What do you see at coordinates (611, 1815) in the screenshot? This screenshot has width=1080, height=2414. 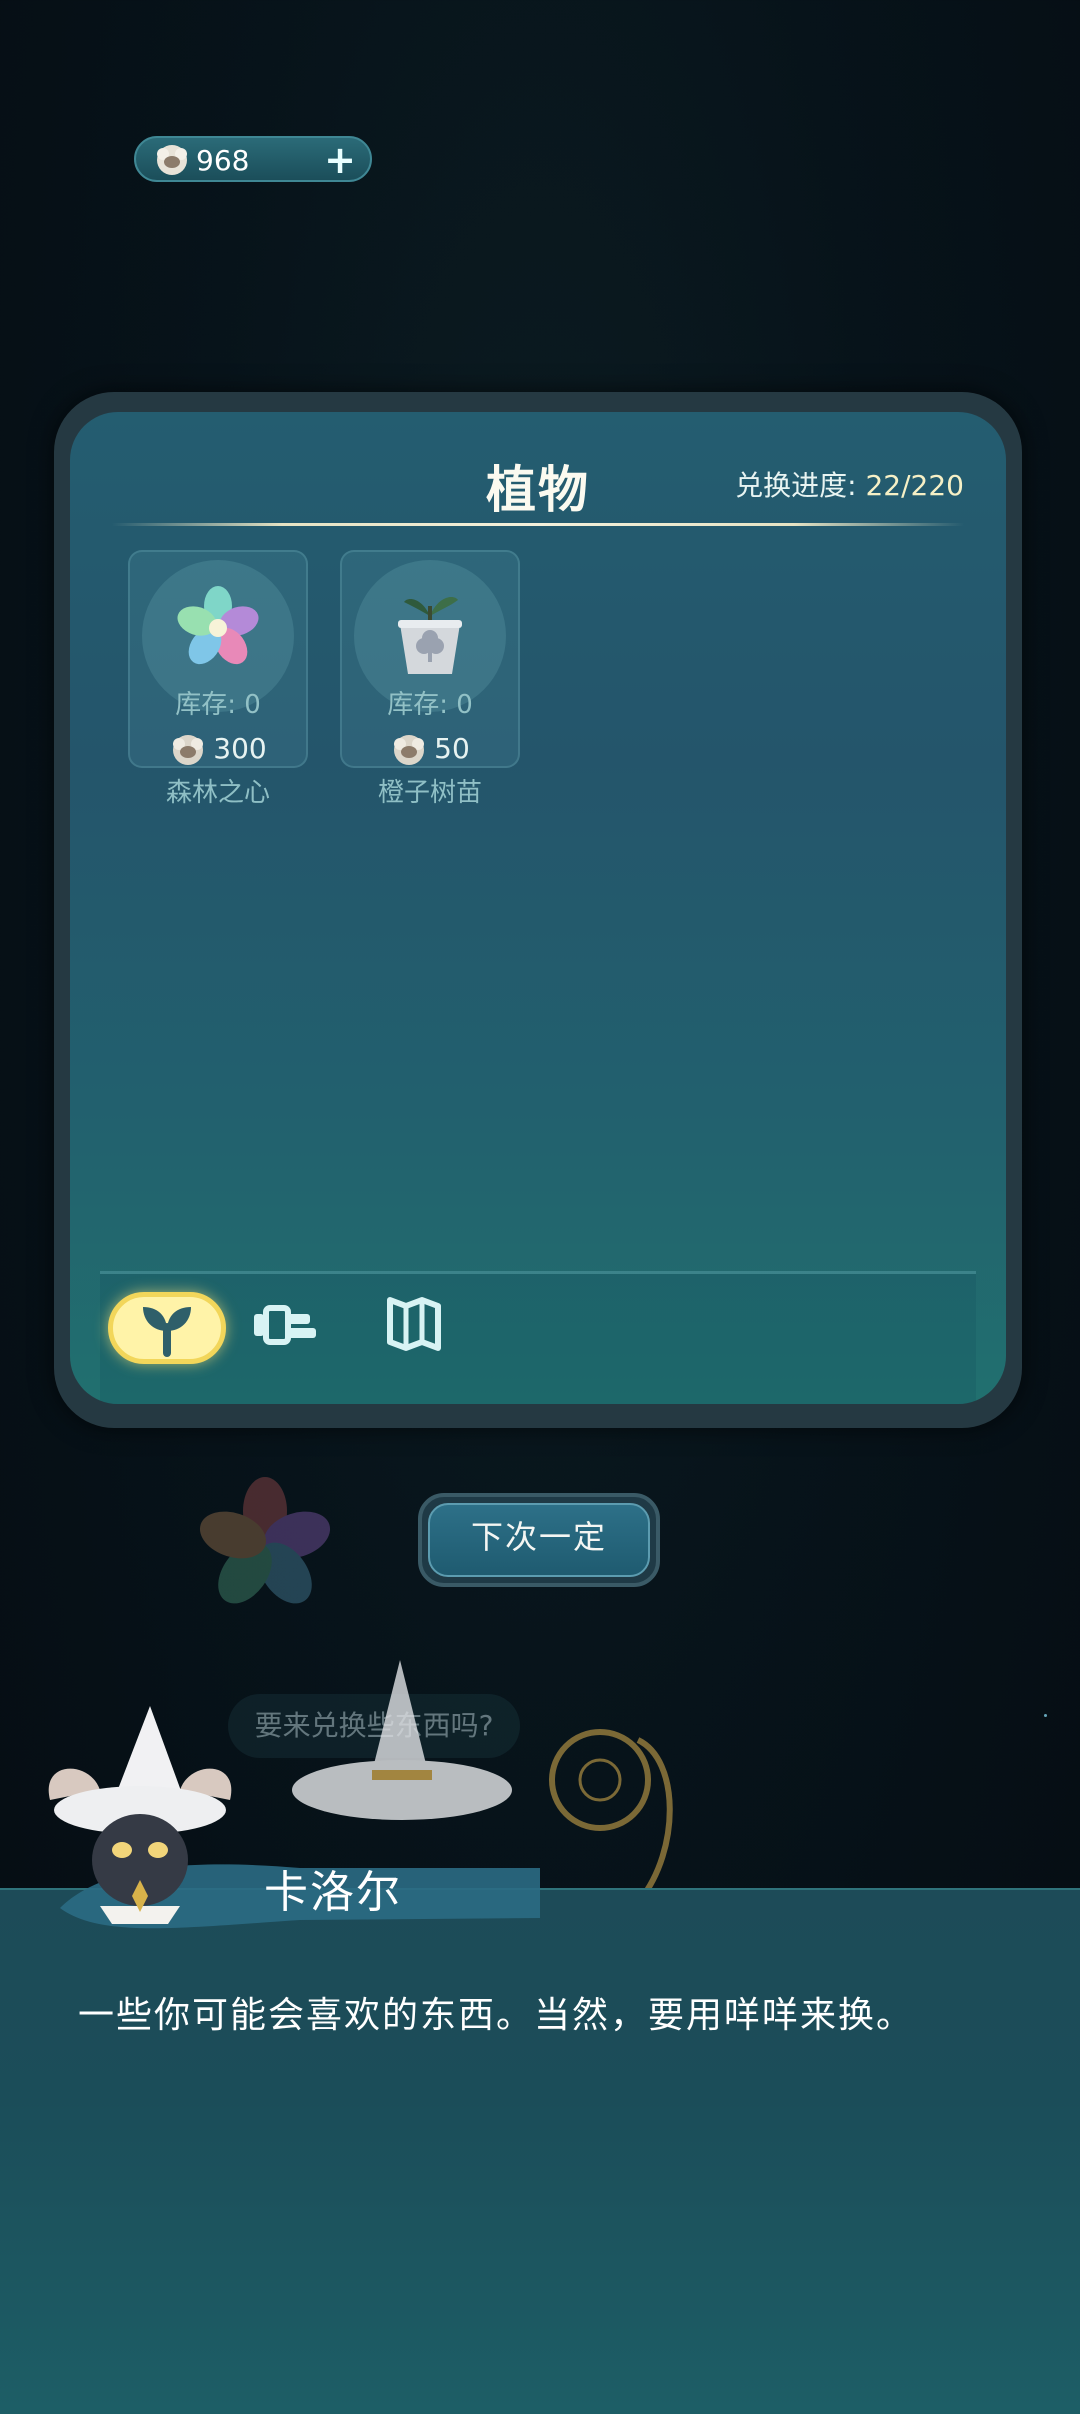 I see `background-dreamcatcher-icon` at bounding box center [611, 1815].